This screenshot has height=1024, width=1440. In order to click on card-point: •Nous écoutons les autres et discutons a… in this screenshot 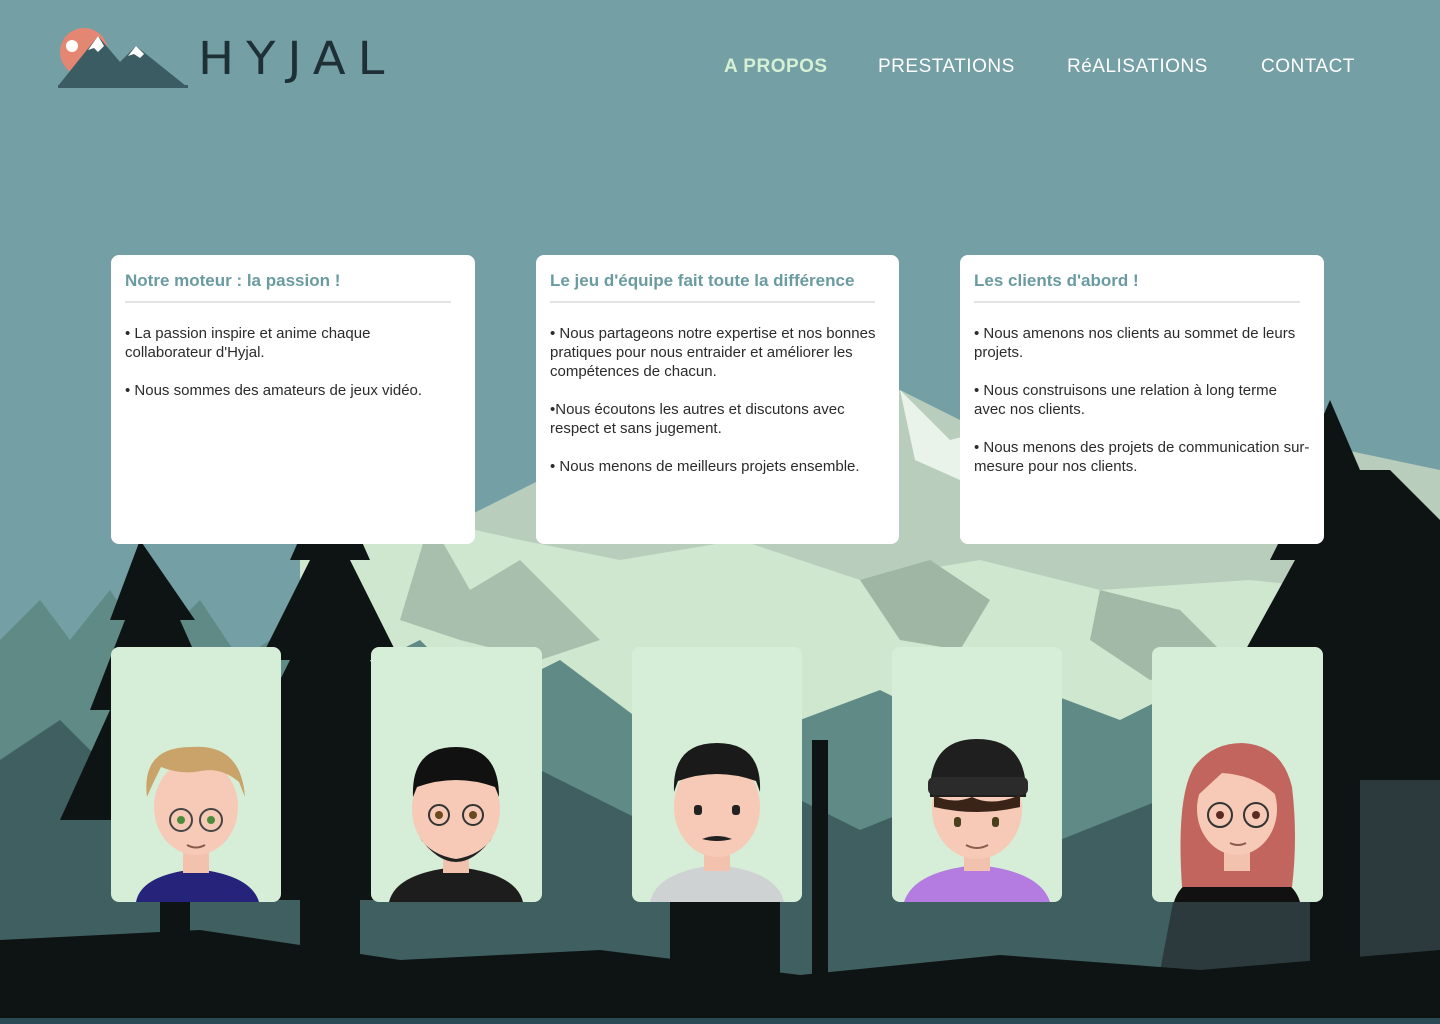, I will do `click(697, 419)`.